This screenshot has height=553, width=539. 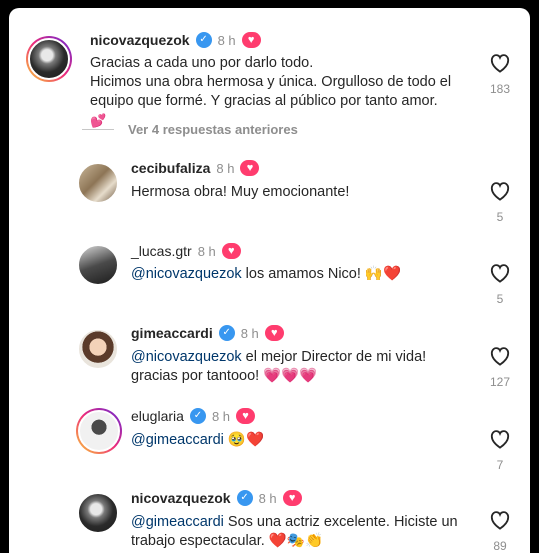 What do you see at coordinates (500, 450) in the screenshot?
I see `like-button: 7` at bounding box center [500, 450].